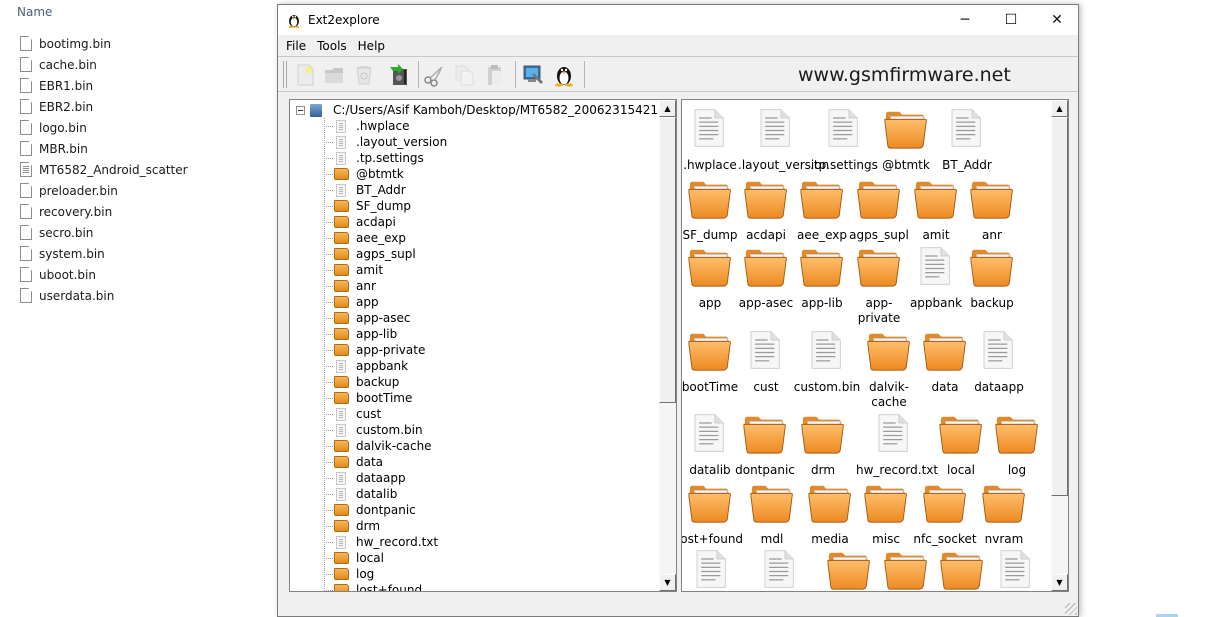  Describe the element at coordinates (385, 542) in the screenshot. I see `tree-item: hw_record.txt` at that location.